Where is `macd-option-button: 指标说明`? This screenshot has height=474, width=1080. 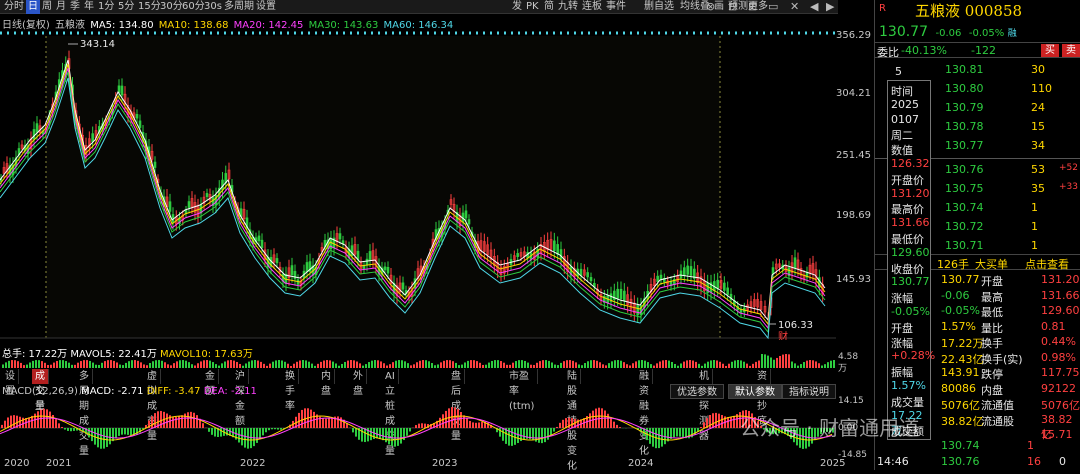
macd-option-button: 指标说明 is located at coordinates (809, 391).